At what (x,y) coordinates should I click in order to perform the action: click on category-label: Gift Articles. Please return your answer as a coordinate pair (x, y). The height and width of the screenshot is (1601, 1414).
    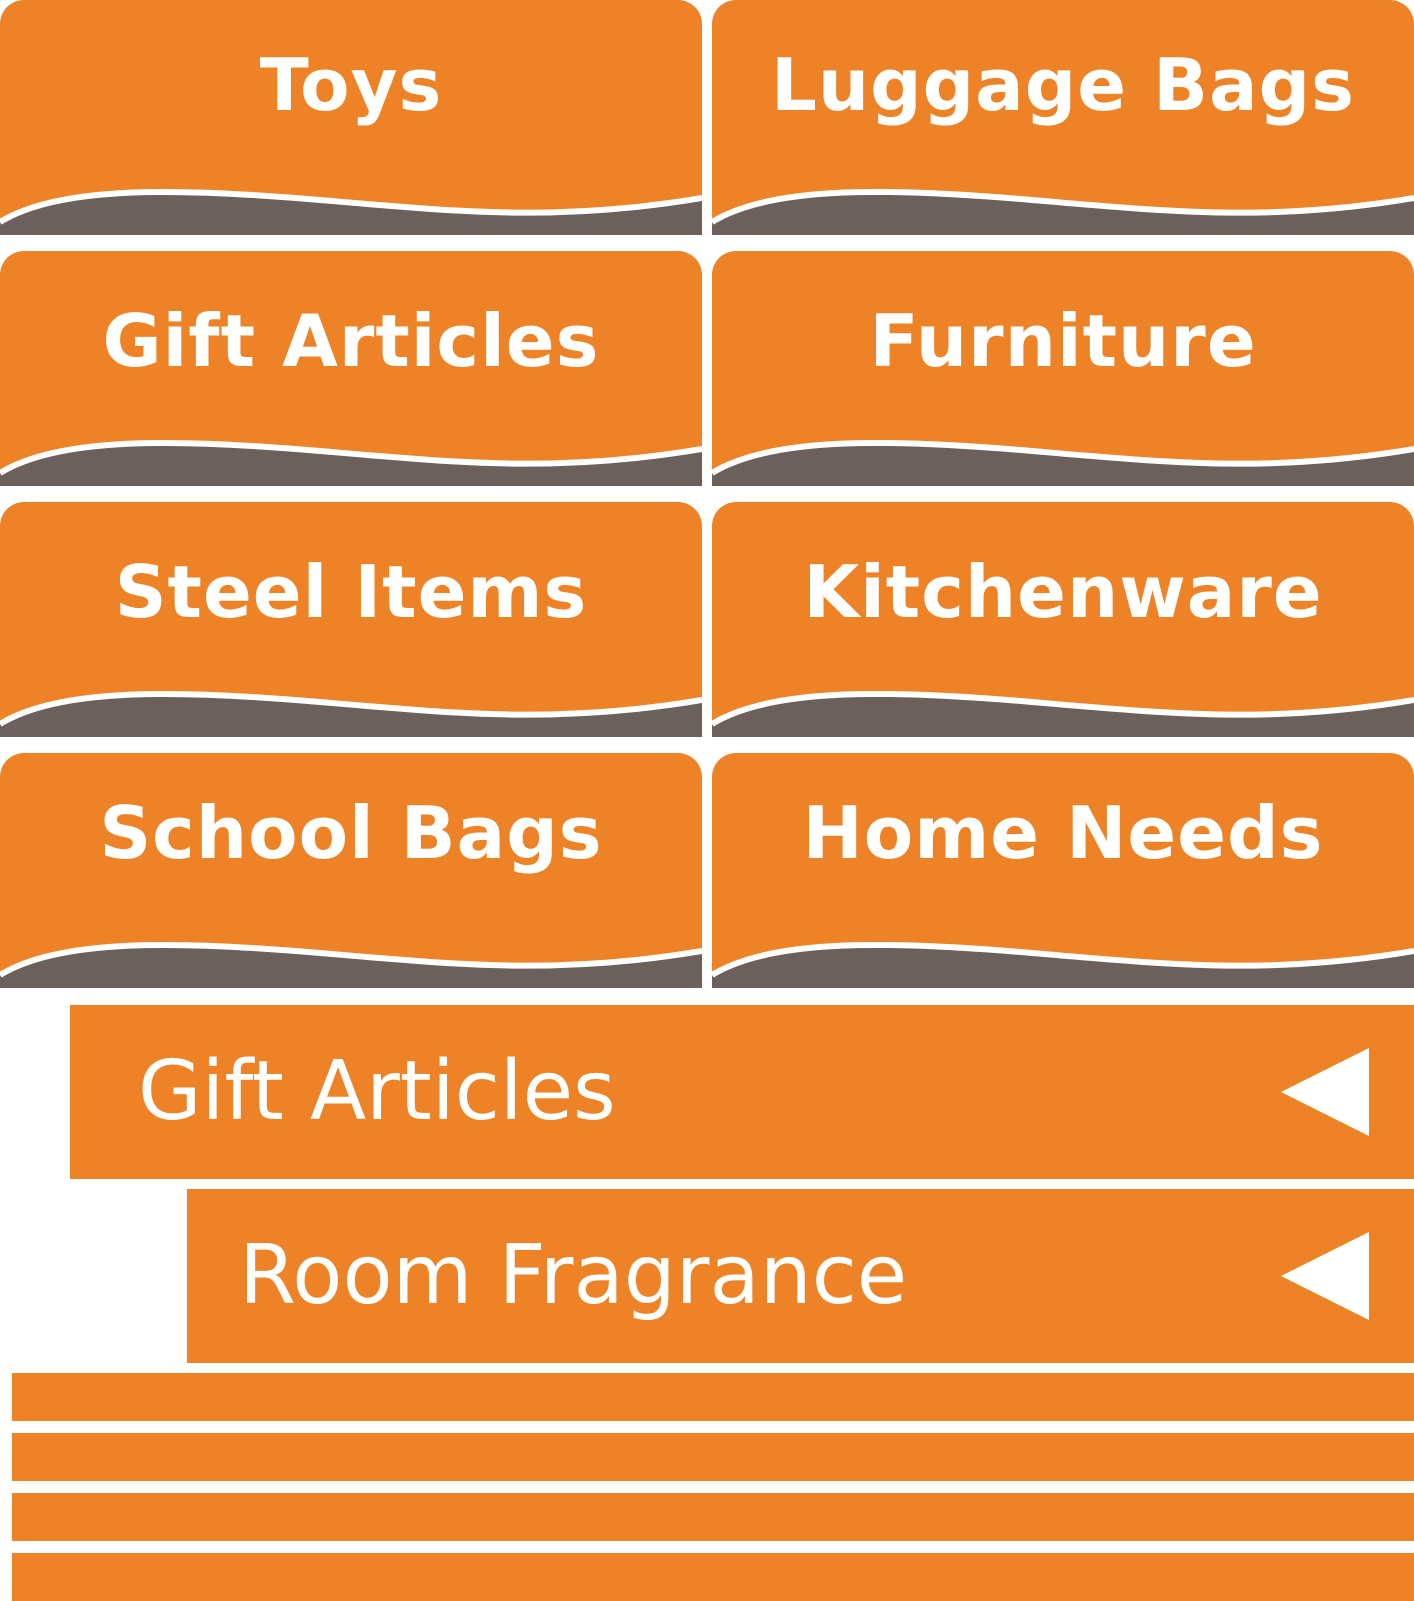
    Looking at the image, I should click on (351, 341).